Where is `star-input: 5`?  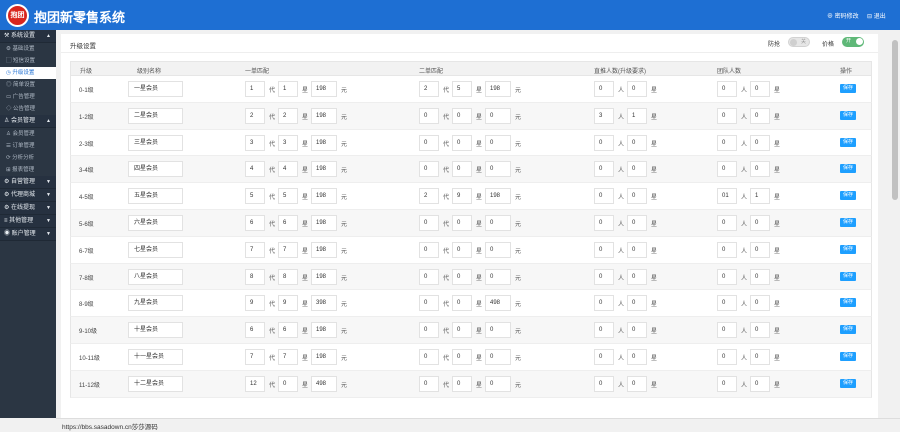 star-input: 5 is located at coordinates (288, 196).